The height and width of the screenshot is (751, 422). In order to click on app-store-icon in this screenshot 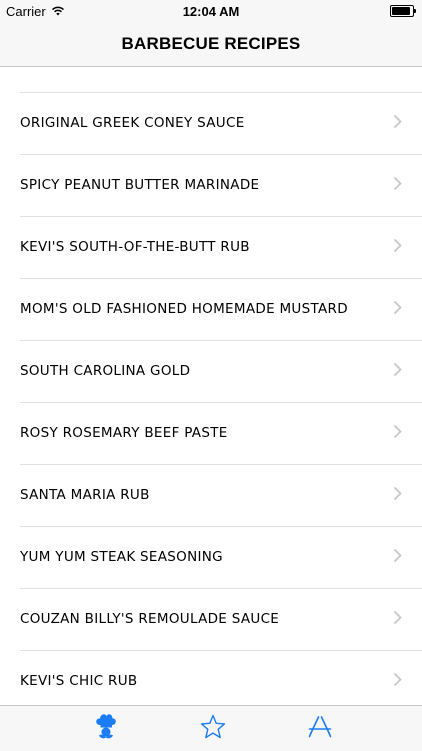, I will do `click(320, 729)`.